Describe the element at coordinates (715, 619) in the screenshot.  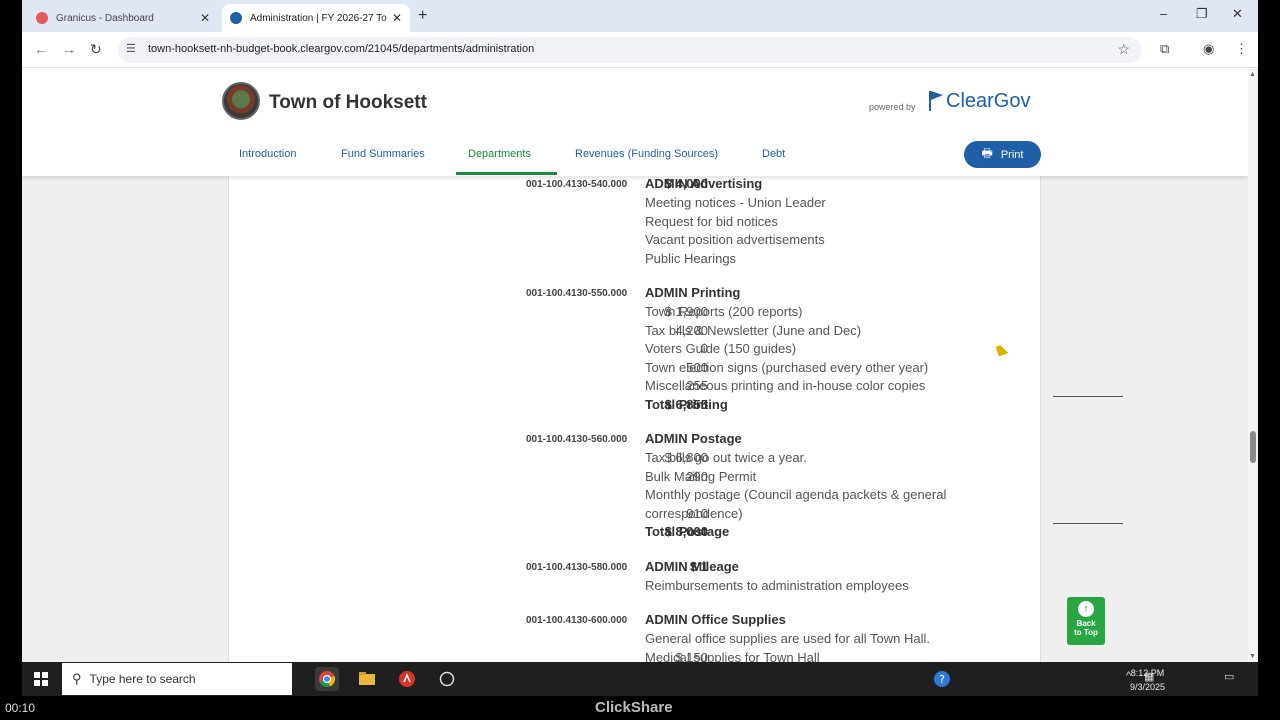
I see `account-title: ADMIN Office Supplies` at that location.